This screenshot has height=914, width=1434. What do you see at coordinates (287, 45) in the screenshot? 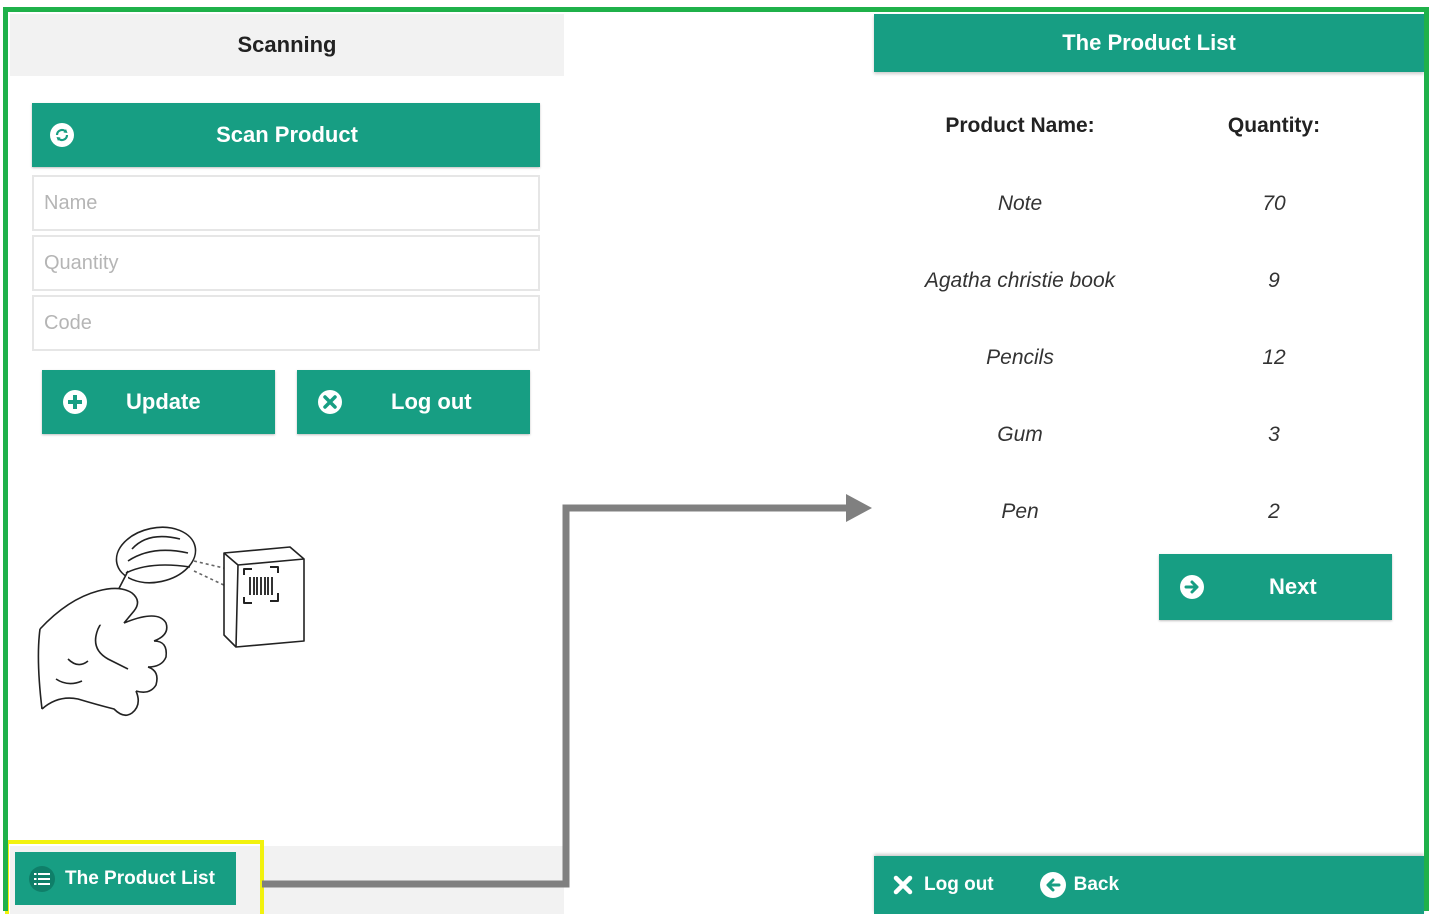
I see `scanning-title: Scanning` at bounding box center [287, 45].